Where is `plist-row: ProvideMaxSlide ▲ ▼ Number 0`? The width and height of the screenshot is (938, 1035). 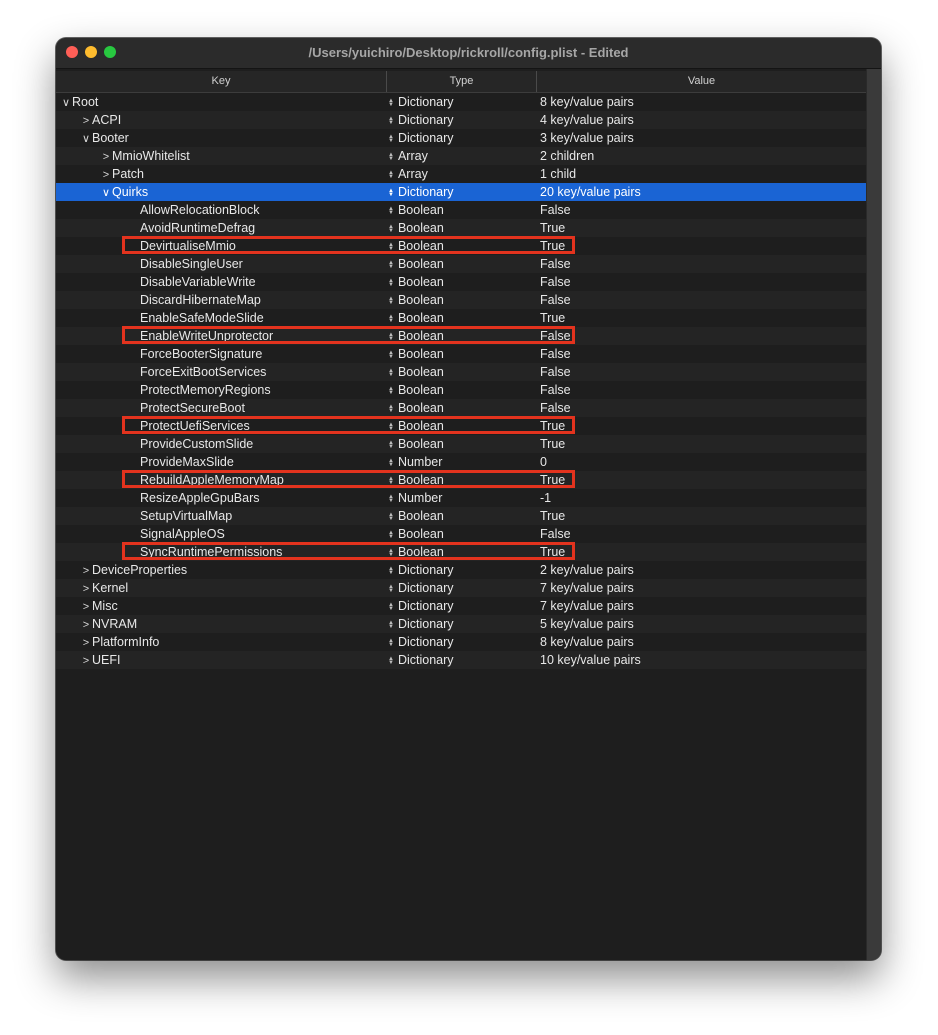
plist-row: ProvideMaxSlide ▲ ▼ Number 0 is located at coordinates (461, 462).